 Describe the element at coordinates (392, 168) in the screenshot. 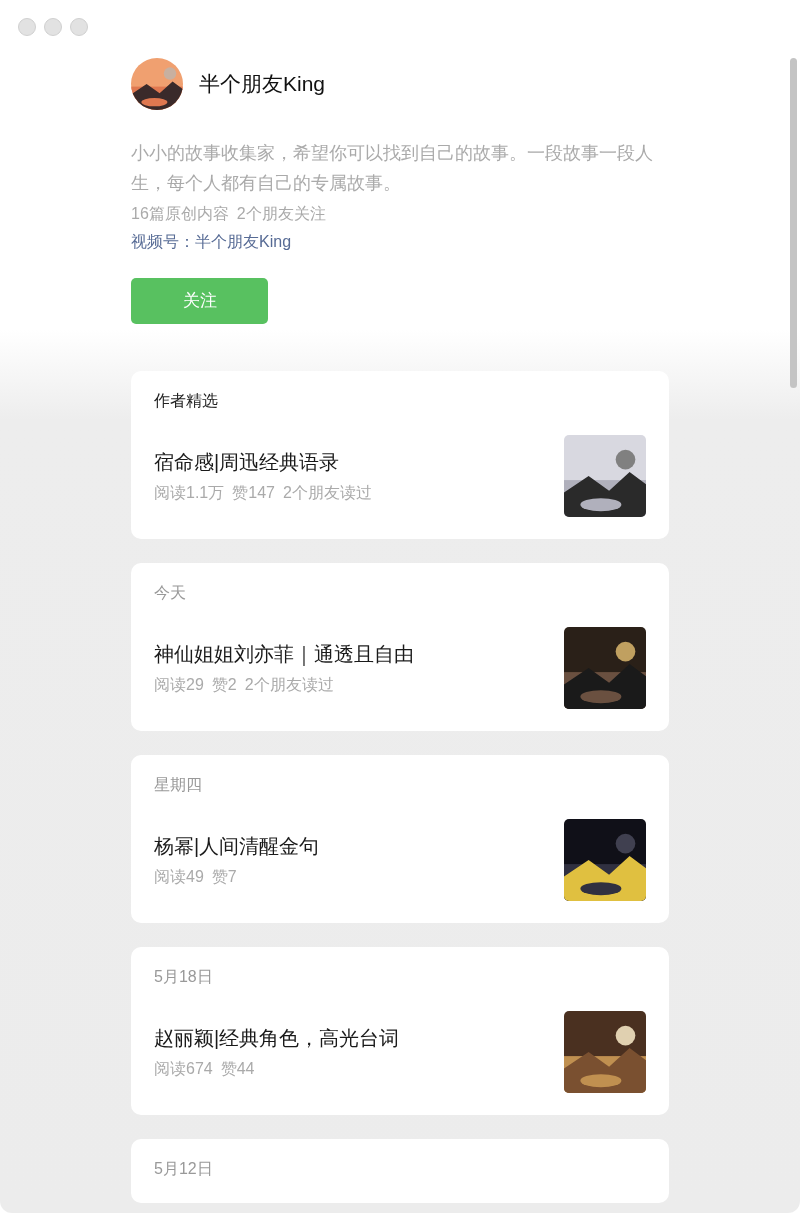

I see `account-bio: 小小的故事收集家，希望你可以找到自己的故事。一段故事一段人生，每个人都有自己的专属故事。` at that location.